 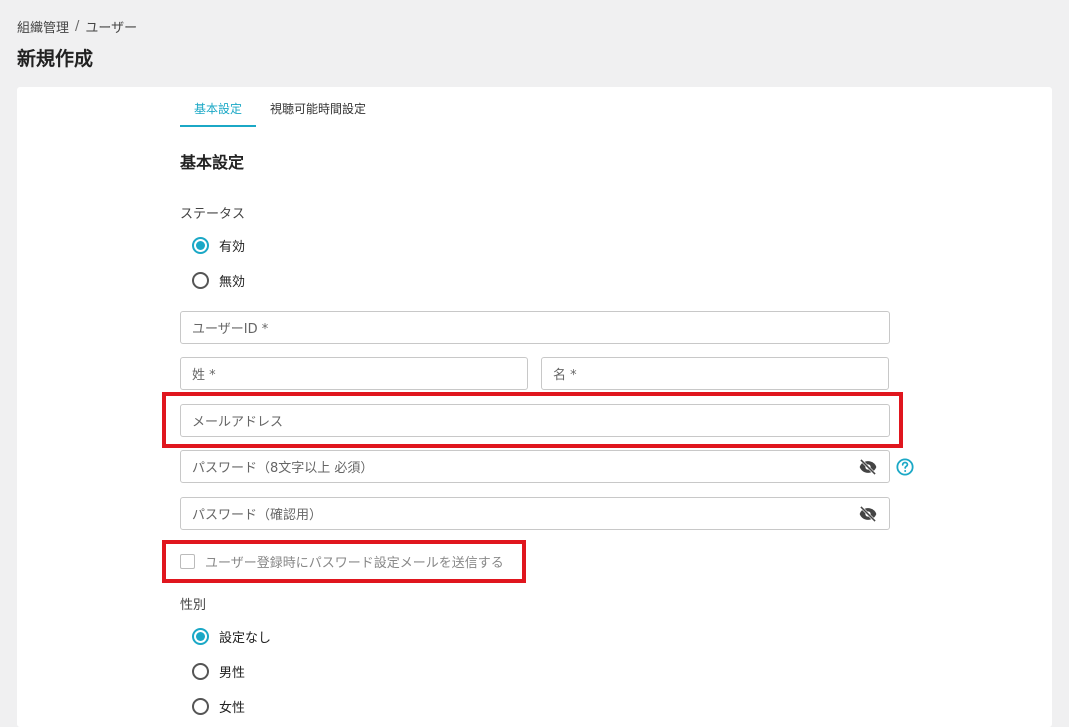 What do you see at coordinates (257, 515) in the screenshot?
I see `password-confirm-placeholder: パスワード（確認用）` at bounding box center [257, 515].